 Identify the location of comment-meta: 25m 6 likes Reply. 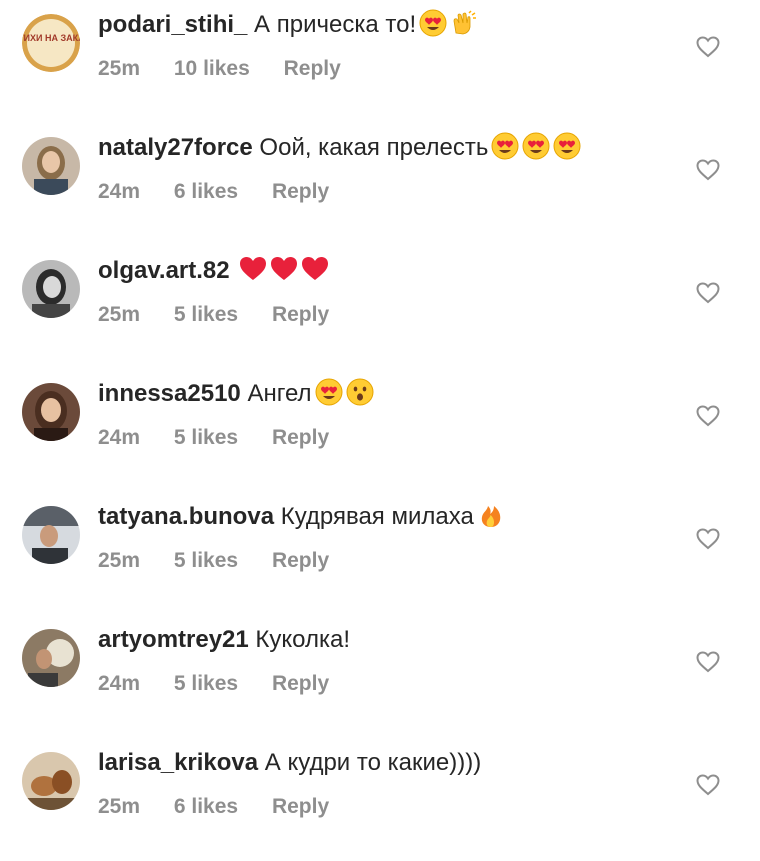
(227, 807).